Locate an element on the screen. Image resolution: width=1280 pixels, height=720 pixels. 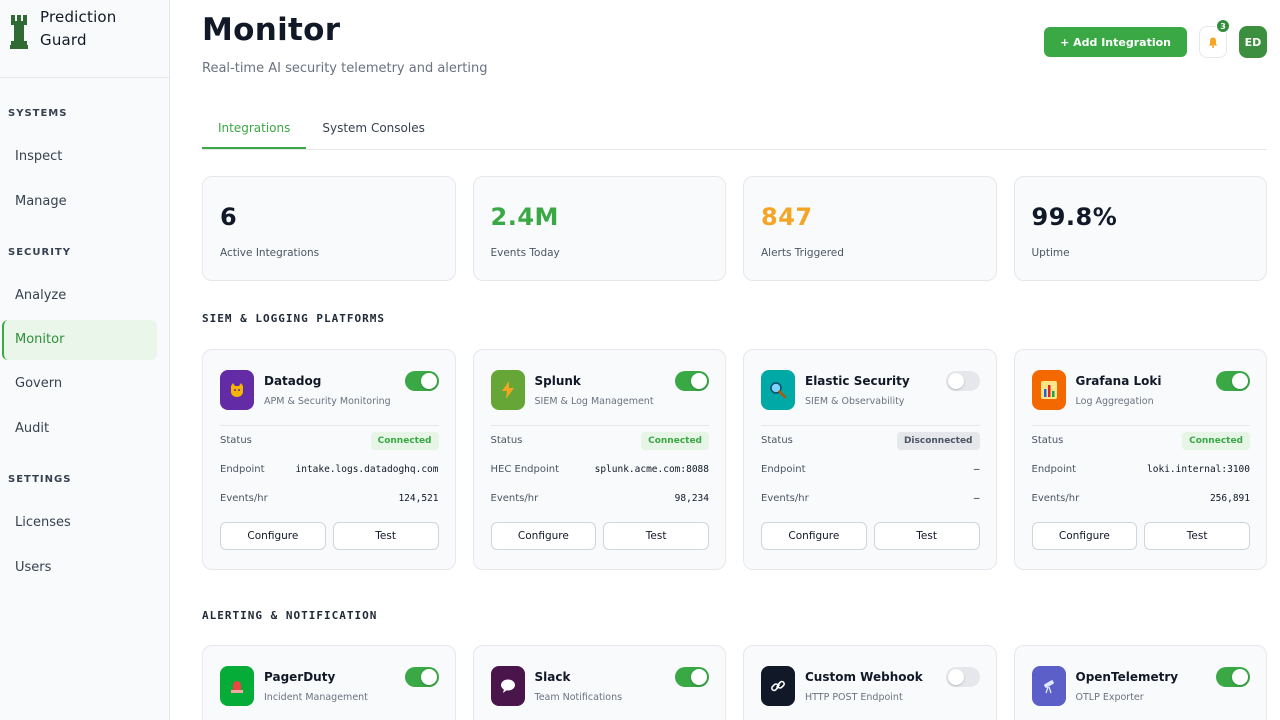
endpoint-value: intake.logs.datadoghq.com is located at coordinates (367, 469).